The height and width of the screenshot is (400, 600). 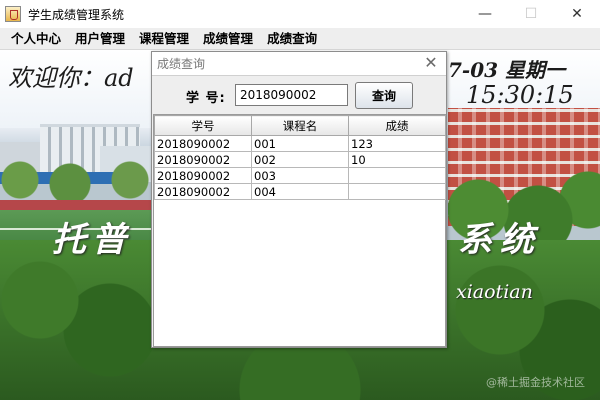 I want to click on window-title: 学生成绩管理系统, so click(x=76, y=14).